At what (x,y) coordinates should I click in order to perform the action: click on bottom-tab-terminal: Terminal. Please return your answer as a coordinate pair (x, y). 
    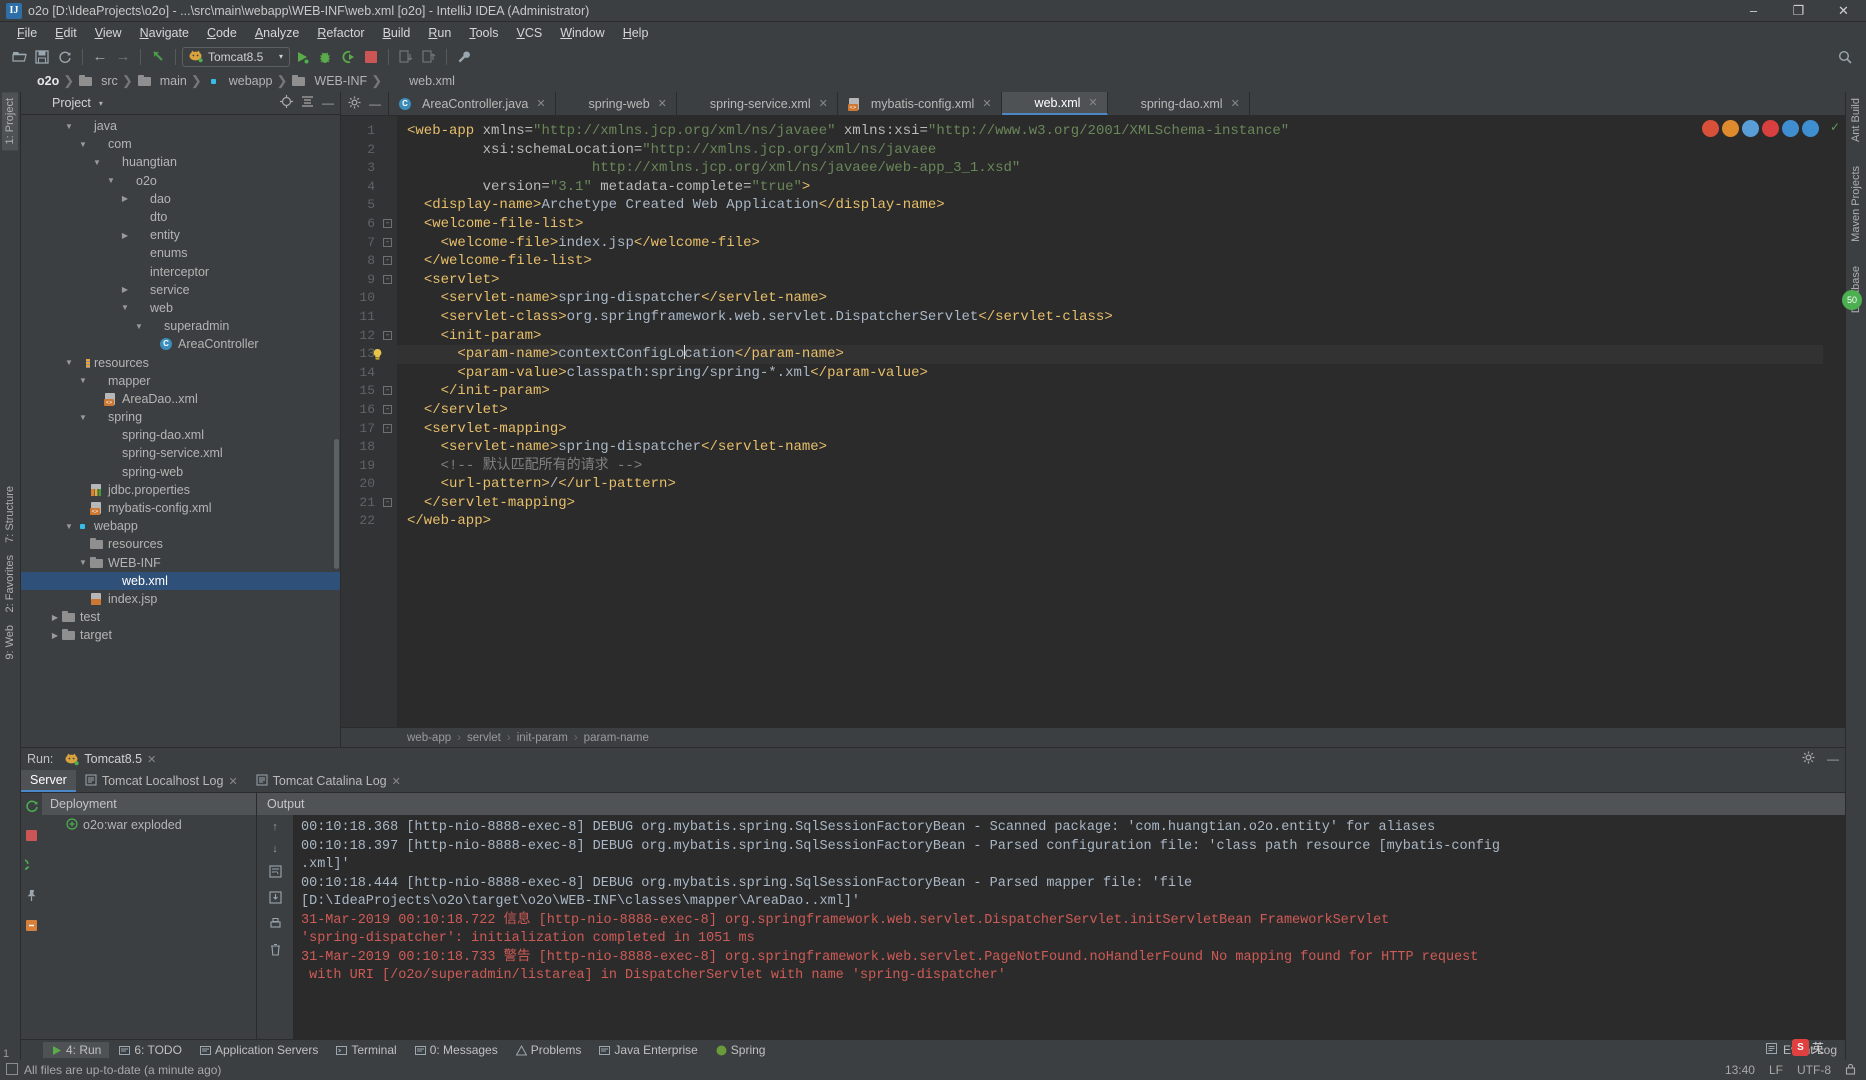
    Looking at the image, I should click on (366, 1050).